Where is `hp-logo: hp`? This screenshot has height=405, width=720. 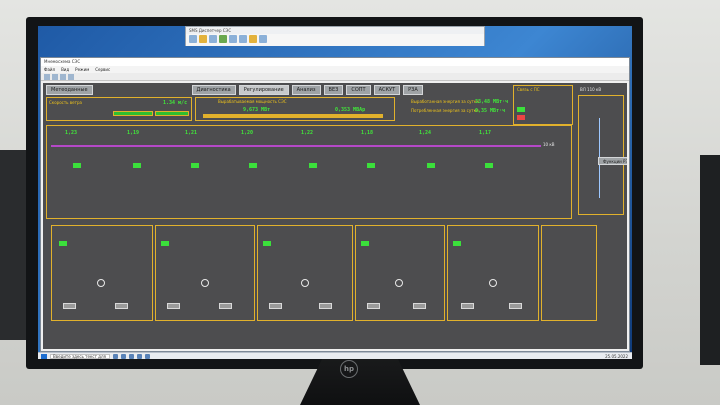
hp-logo: hp is located at coordinates (349, 369).